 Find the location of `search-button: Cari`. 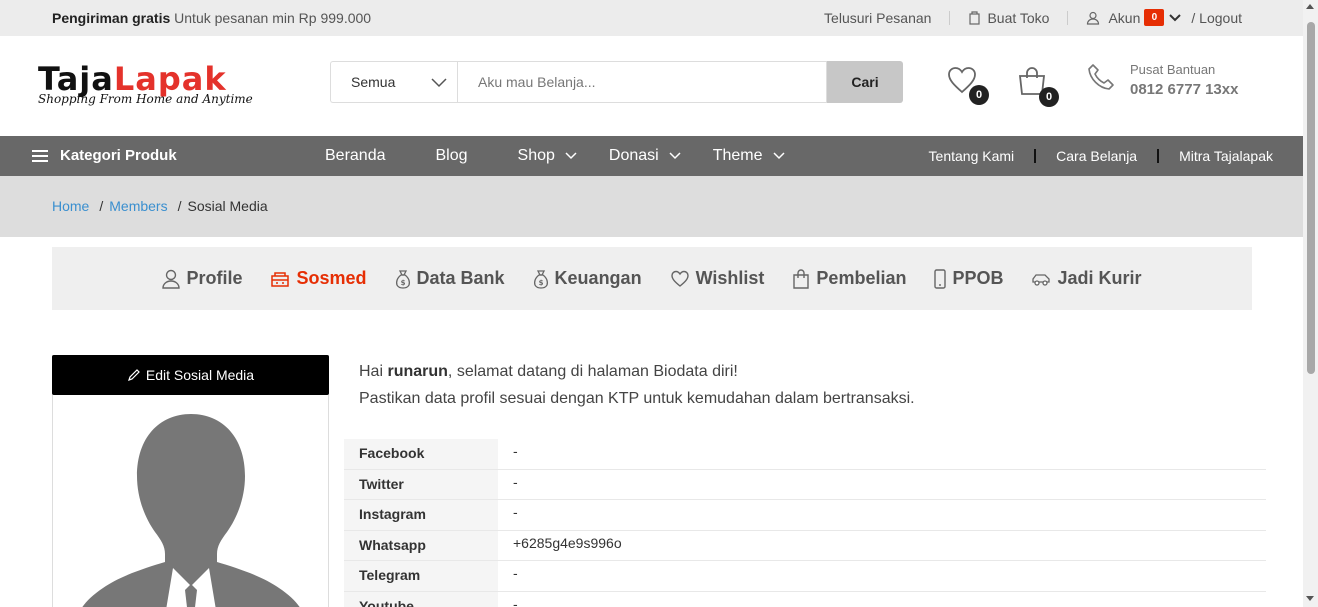

search-button: Cari is located at coordinates (865, 82).